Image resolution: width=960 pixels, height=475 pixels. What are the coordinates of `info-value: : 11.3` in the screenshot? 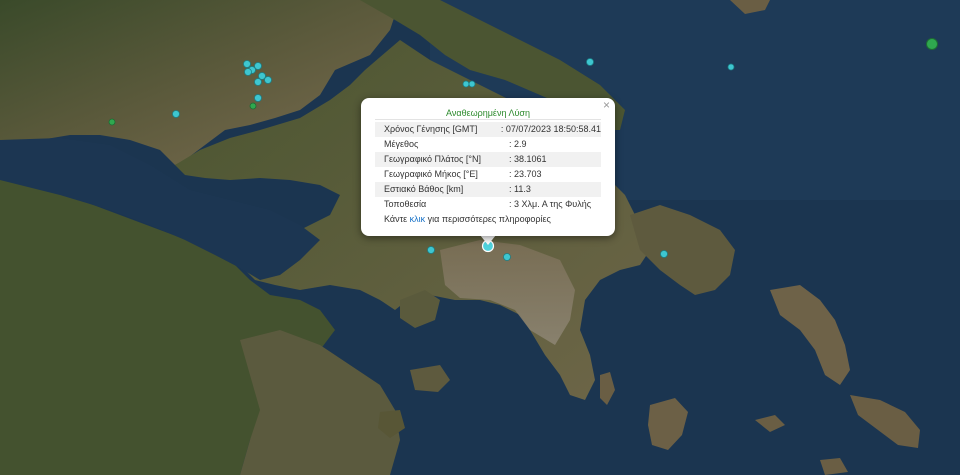 It's located at (520, 189).